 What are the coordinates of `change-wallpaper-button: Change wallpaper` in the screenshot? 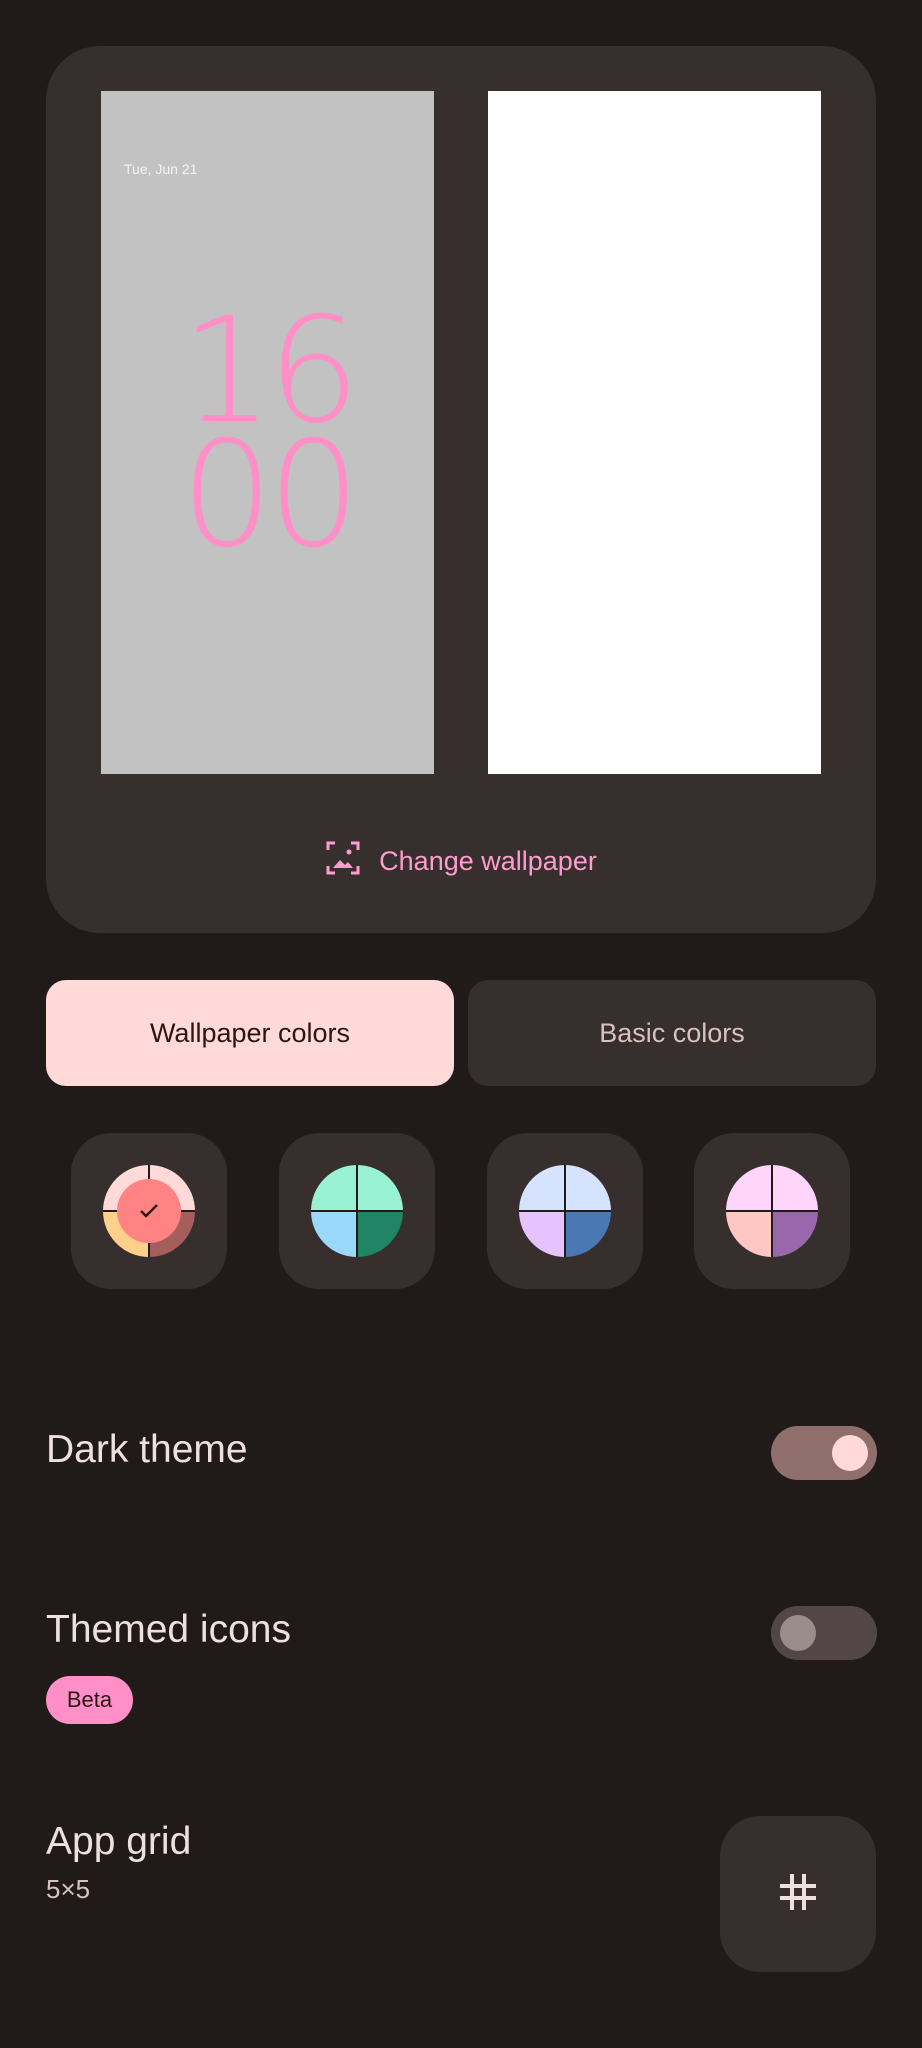 It's located at (461, 861).